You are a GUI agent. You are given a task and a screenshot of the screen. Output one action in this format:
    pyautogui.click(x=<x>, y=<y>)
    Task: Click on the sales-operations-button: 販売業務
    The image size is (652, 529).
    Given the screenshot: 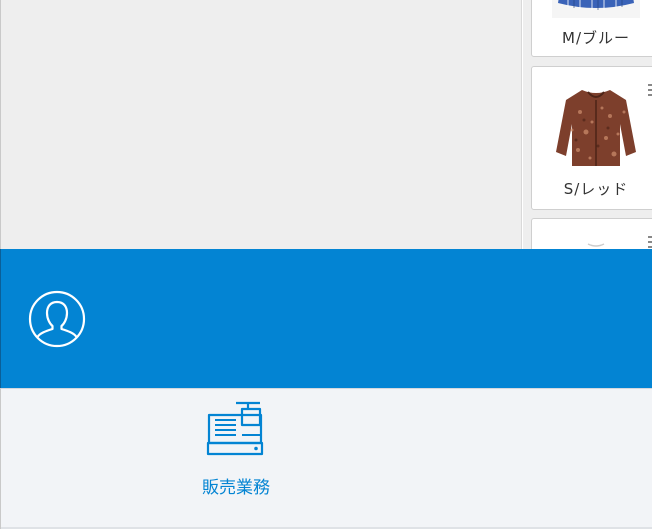 What is the action you would take?
    pyautogui.click(x=236, y=448)
    